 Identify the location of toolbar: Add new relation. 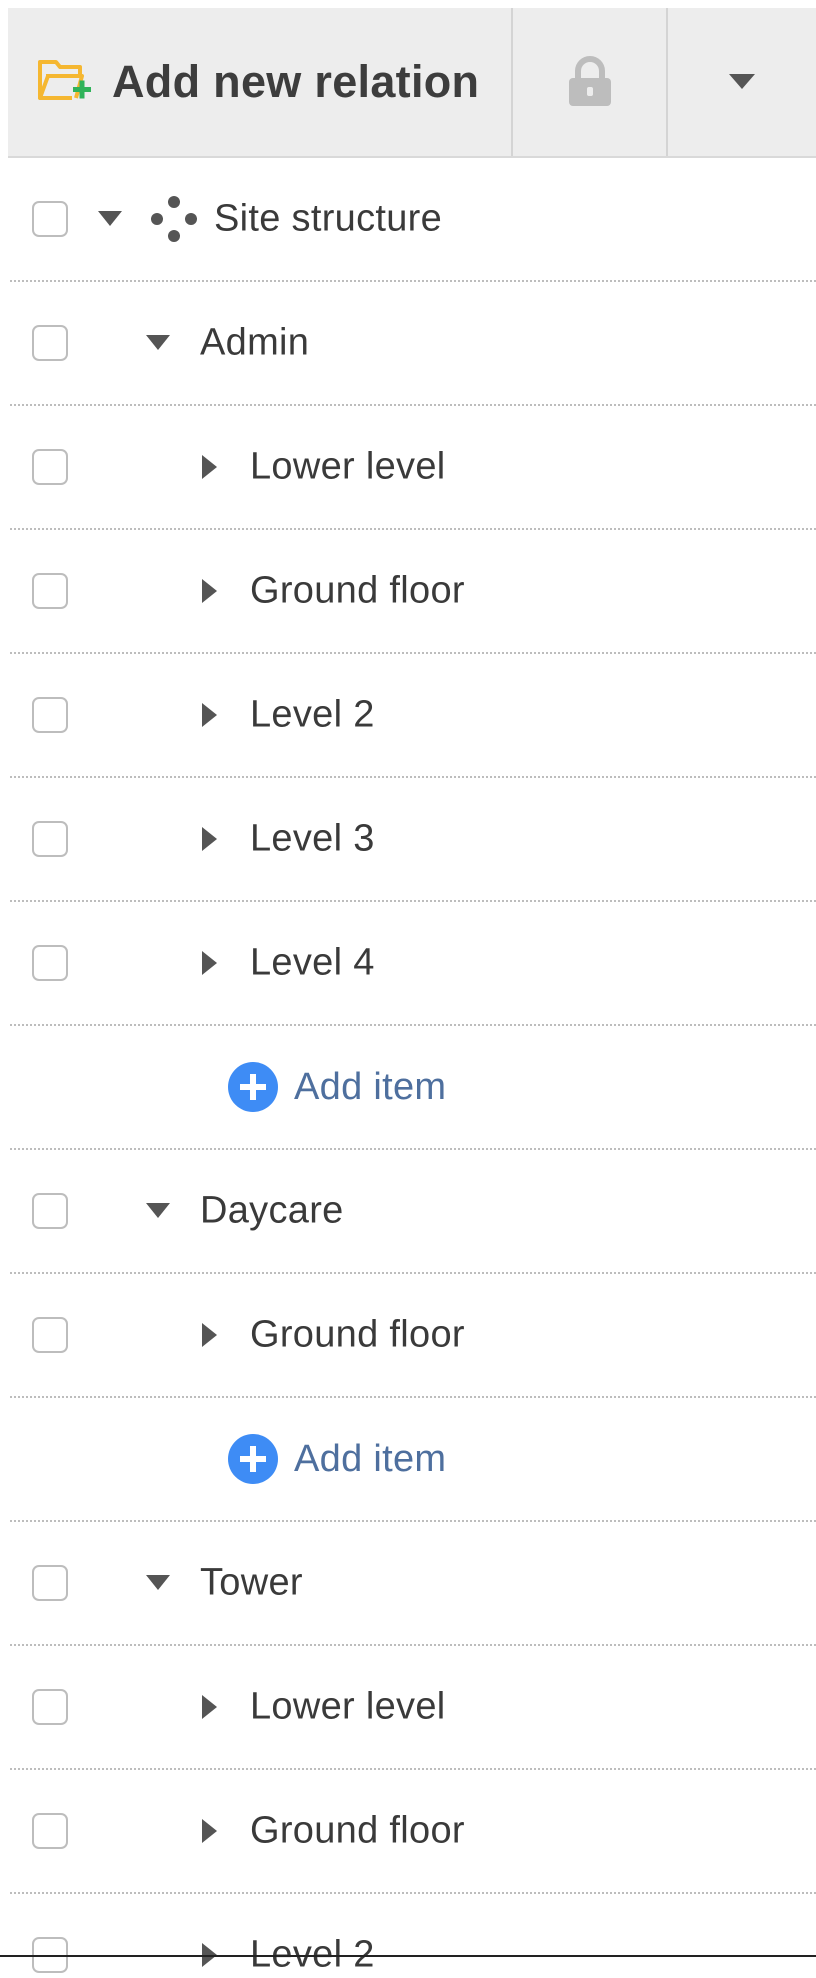
(412, 83).